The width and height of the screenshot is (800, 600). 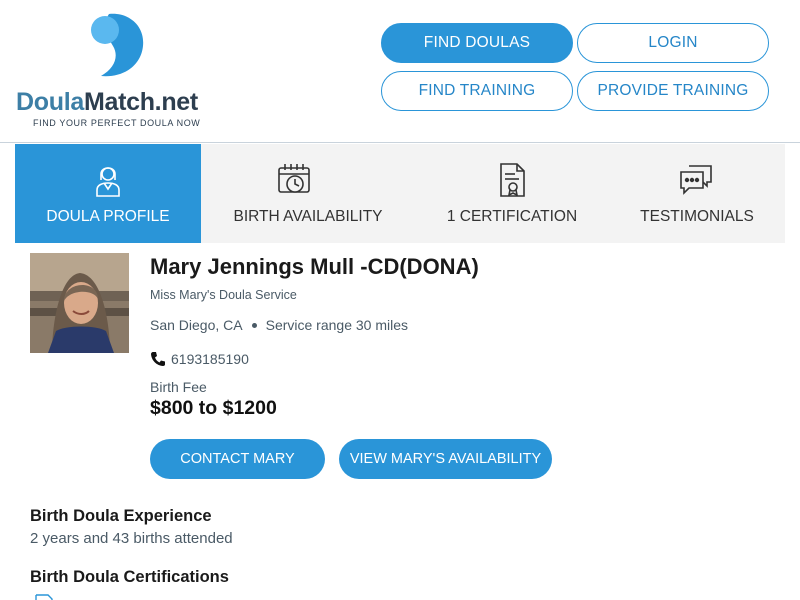 What do you see at coordinates (237, 459) in the screenshot?
I see `contact-button: CONTACT MARY` at bounding box center [237, 459].